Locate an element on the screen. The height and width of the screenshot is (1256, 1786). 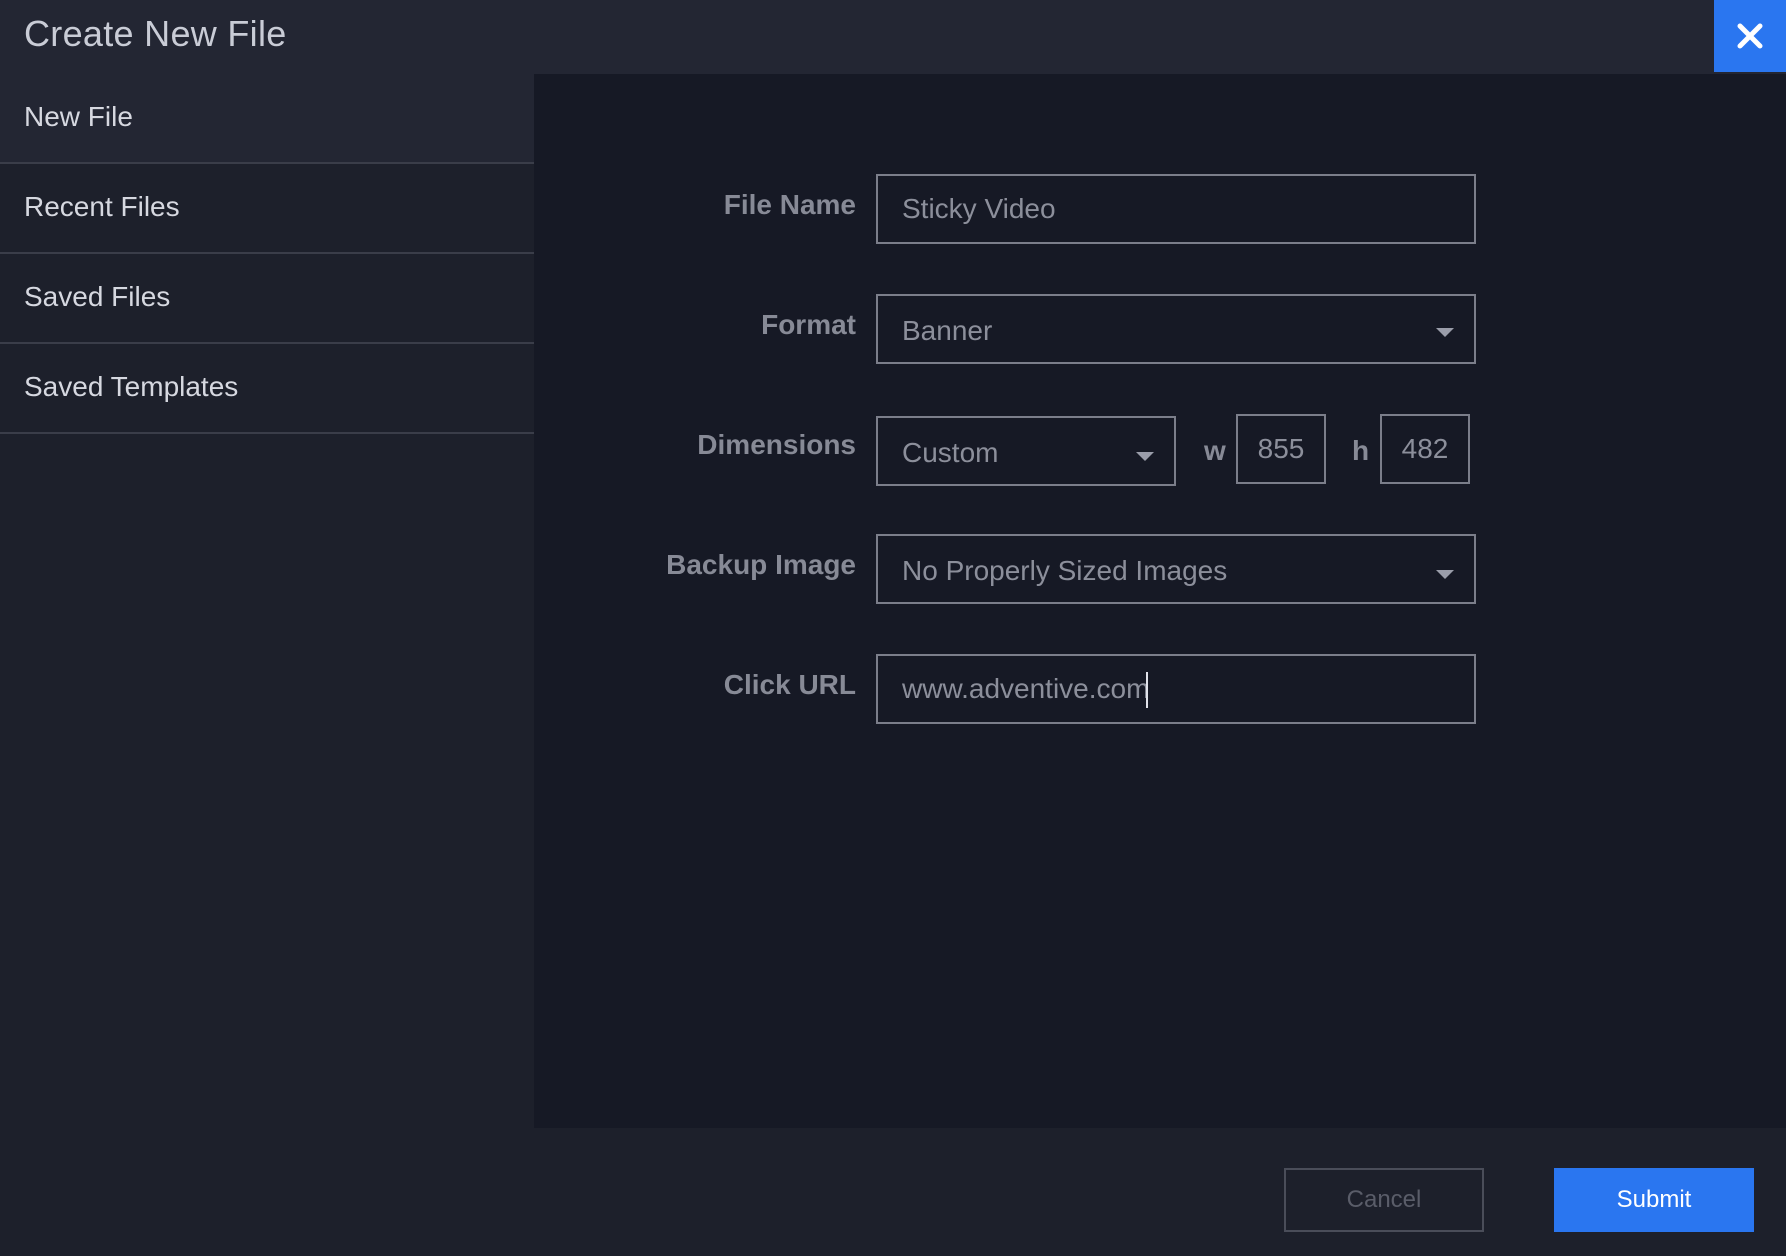
sidebar-item-label: Saved Templates is located at coordinates (131, 386).